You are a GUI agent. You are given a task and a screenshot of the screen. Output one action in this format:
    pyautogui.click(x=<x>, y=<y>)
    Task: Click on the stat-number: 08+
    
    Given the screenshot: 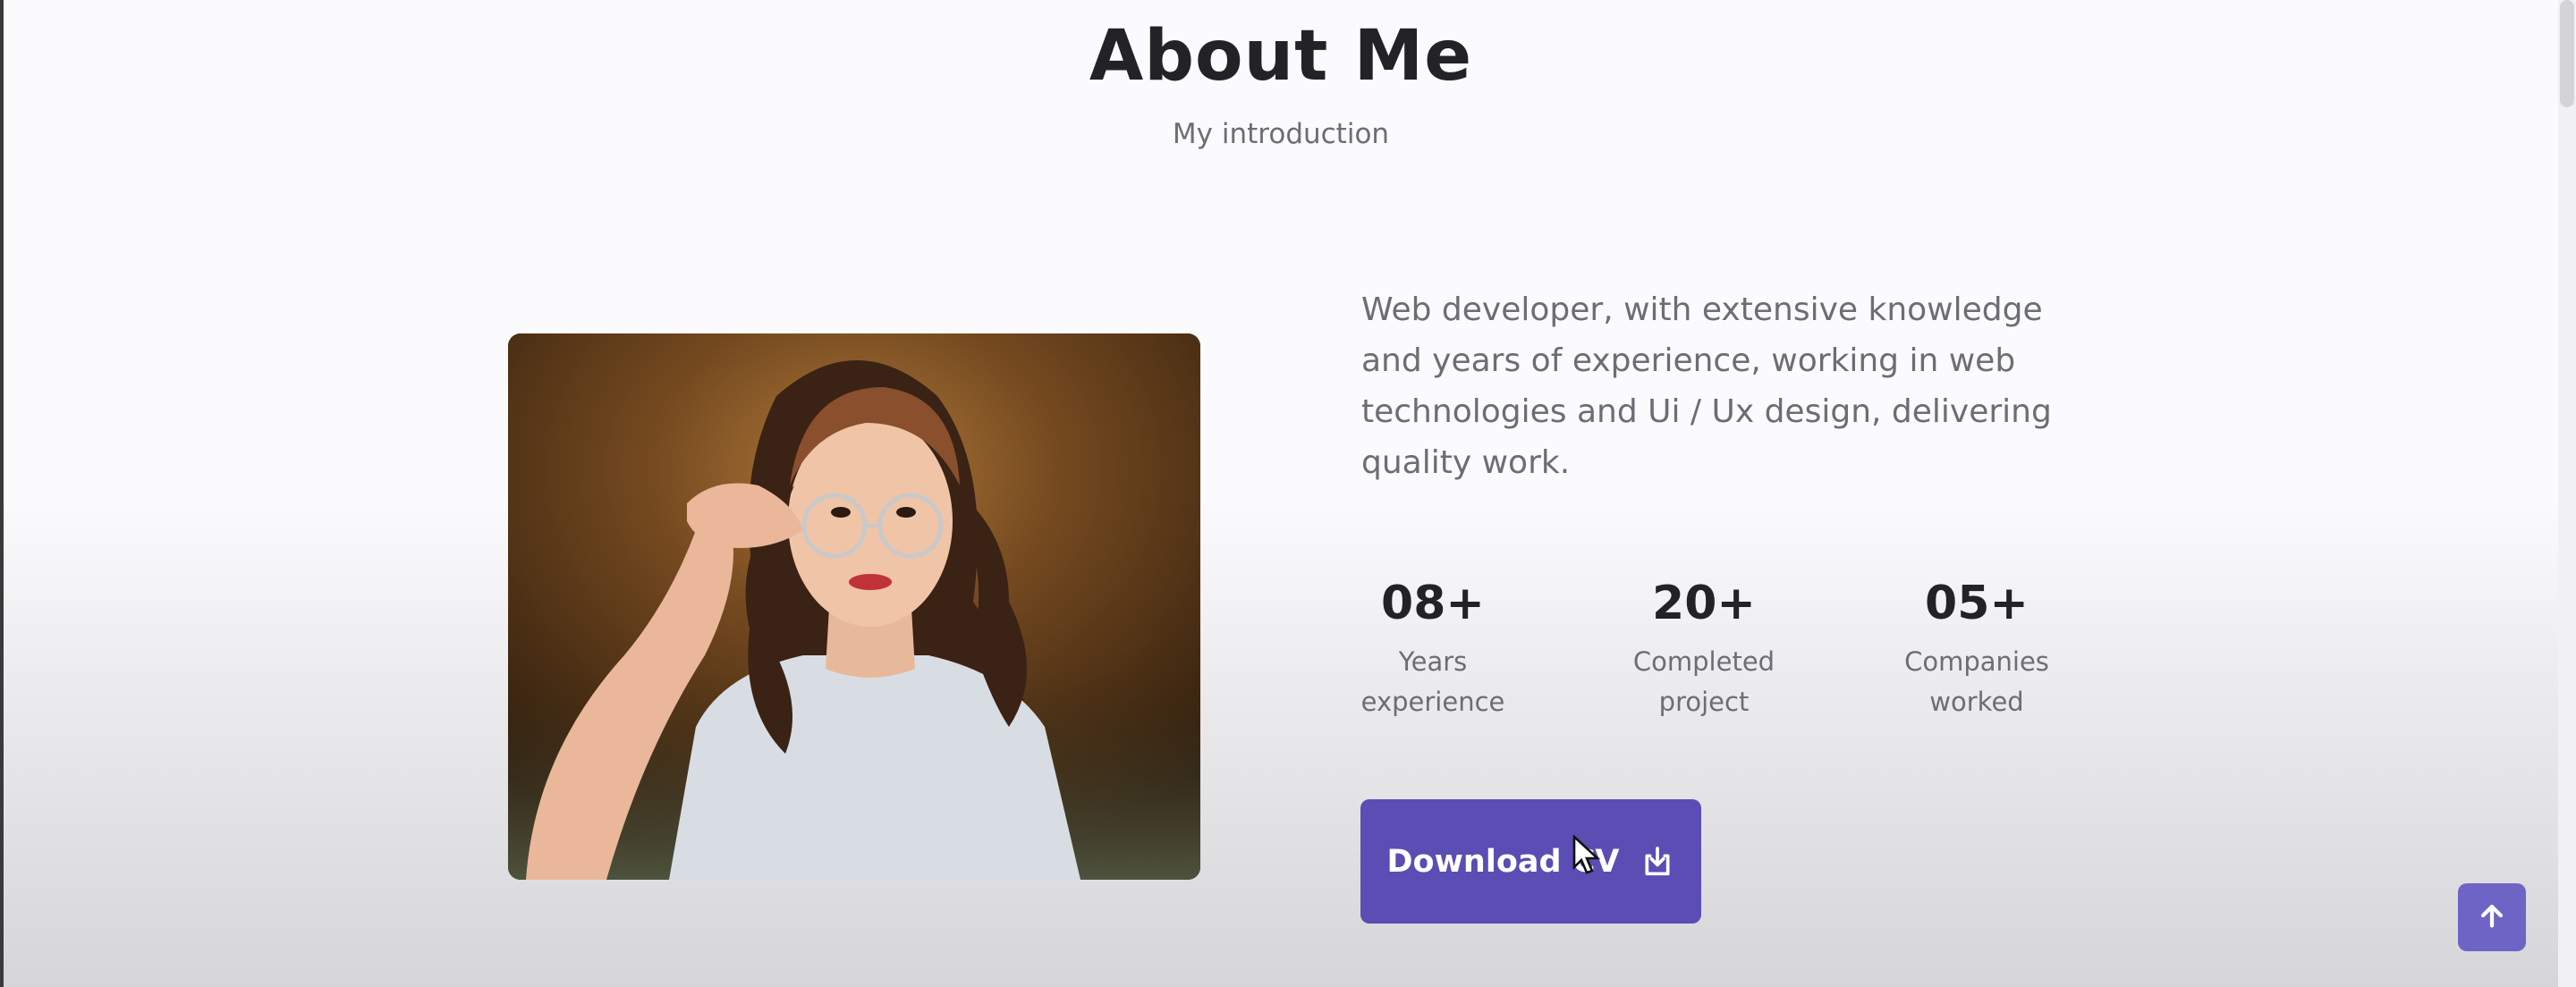 What is the action you would take?
    pyautogui.click(x=1433, y=603)
    